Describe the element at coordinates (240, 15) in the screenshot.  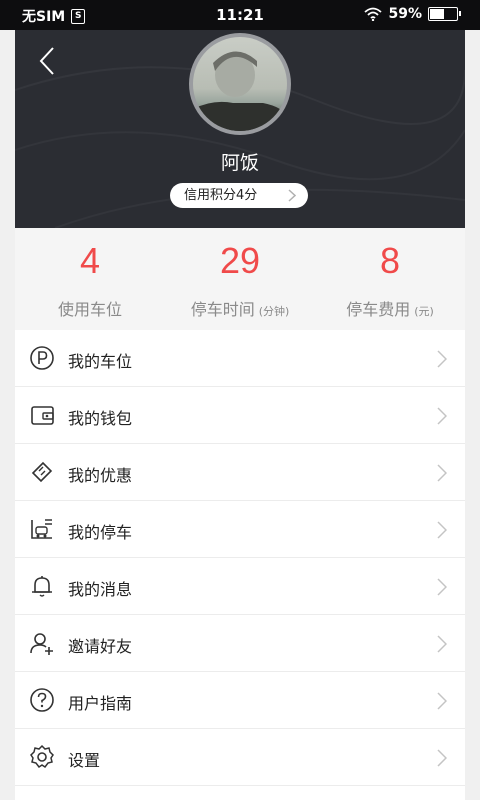
I see `status-bar: 无SIM S 11:21 59%` at that location.